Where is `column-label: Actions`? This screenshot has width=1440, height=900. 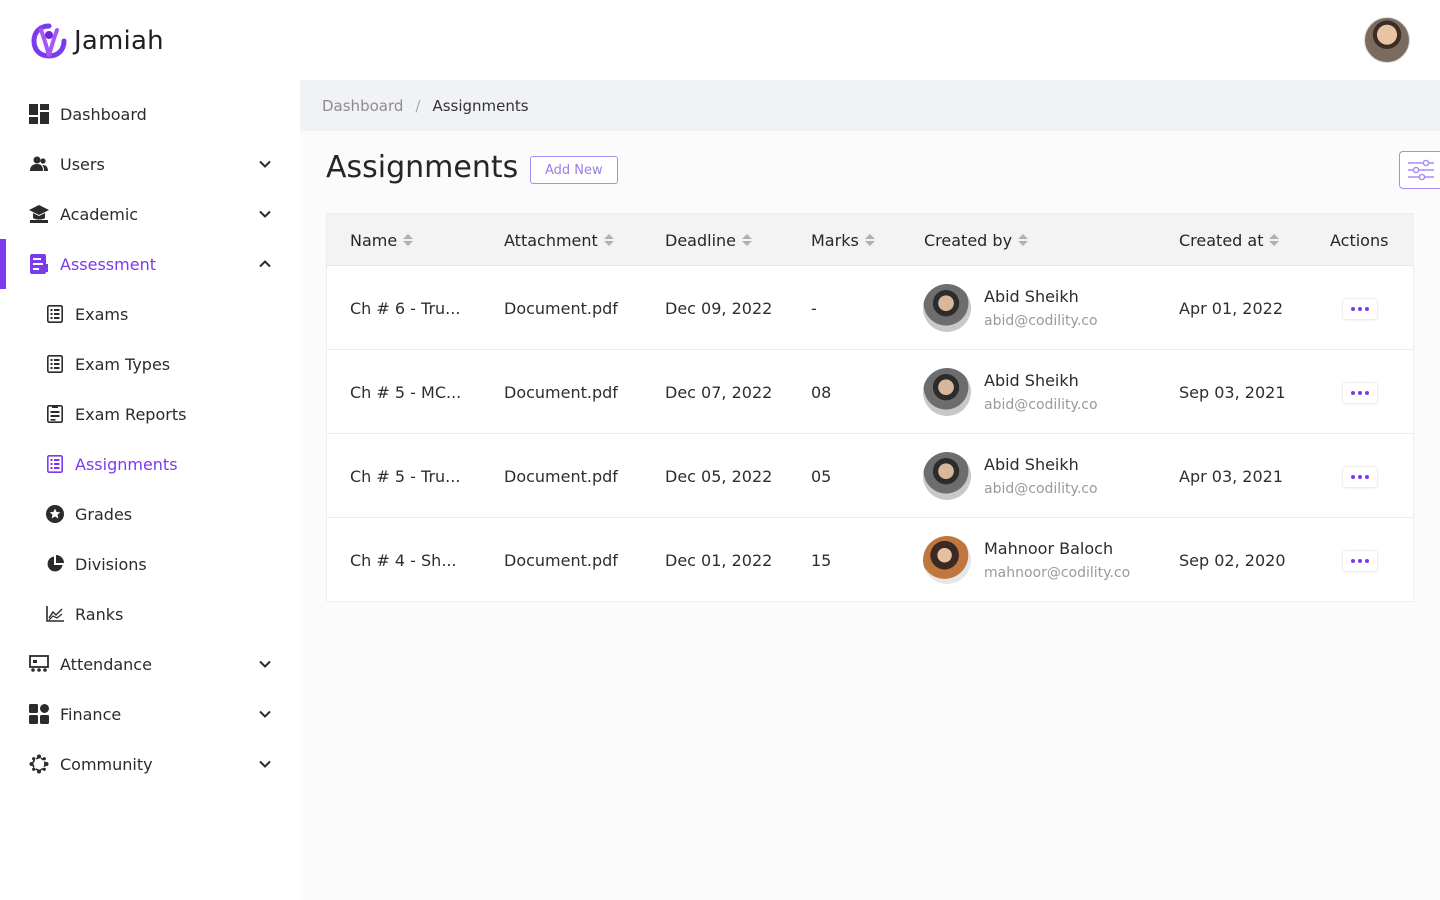 column-label: Actions is located at coordinates (1359, 240).